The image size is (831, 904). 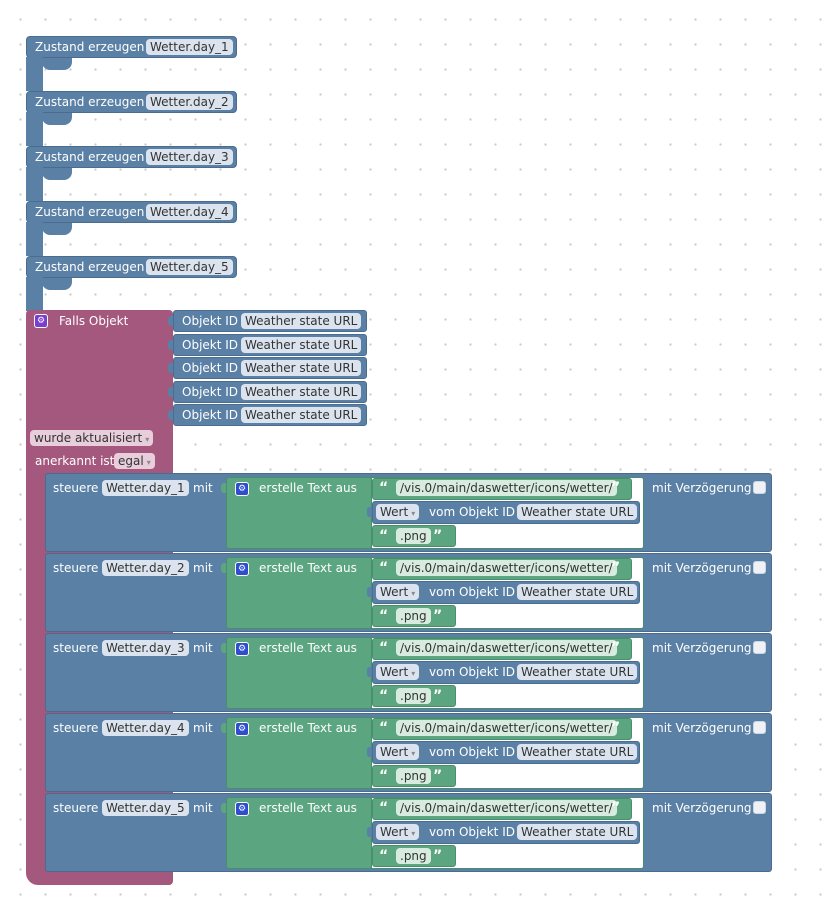 I want to click on state-name-field: Wetter.day_5, so click(x=189, y=267).